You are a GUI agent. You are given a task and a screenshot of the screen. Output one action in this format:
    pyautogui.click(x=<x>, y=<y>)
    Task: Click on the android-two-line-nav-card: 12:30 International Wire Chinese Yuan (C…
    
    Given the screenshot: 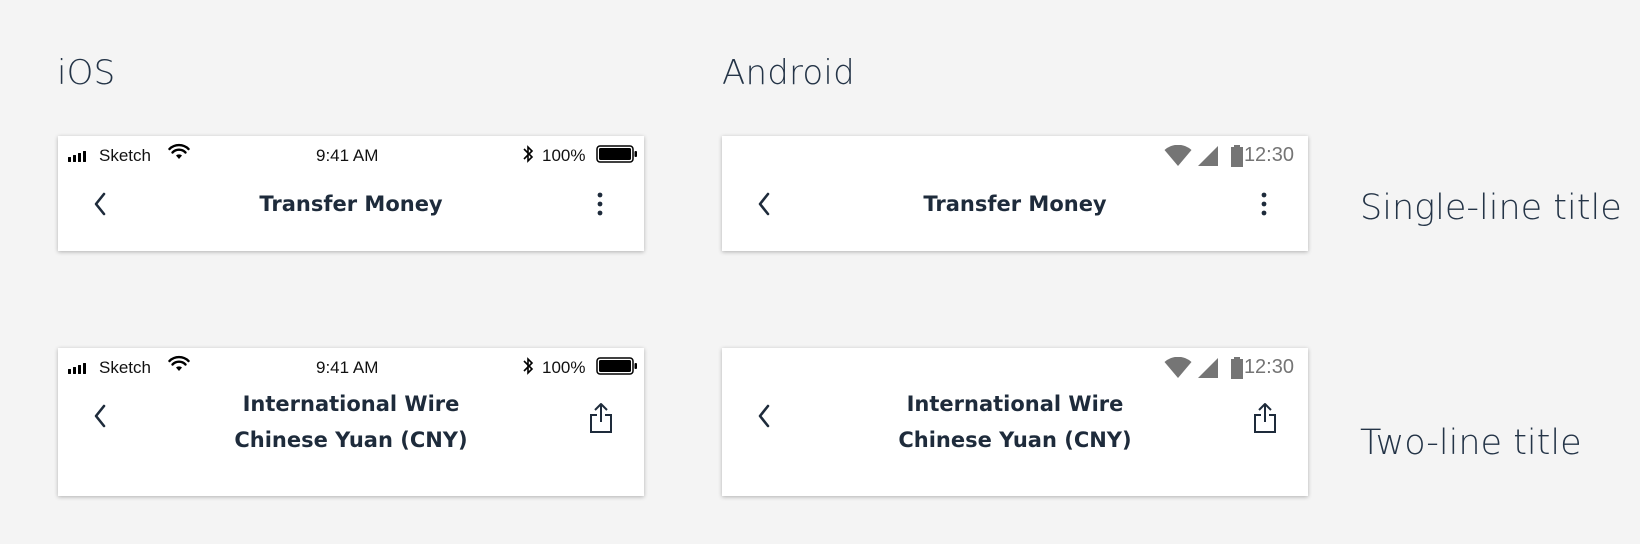 What is the action you would take?
    pyautogui.click(x=1015, y=422)
    